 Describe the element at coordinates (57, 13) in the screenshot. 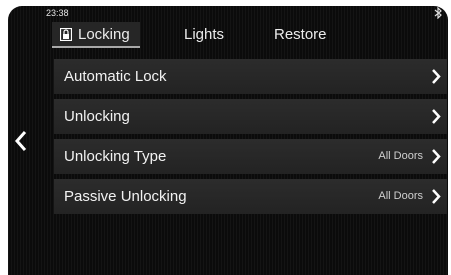

I see `status-time: 23:38` at that location.